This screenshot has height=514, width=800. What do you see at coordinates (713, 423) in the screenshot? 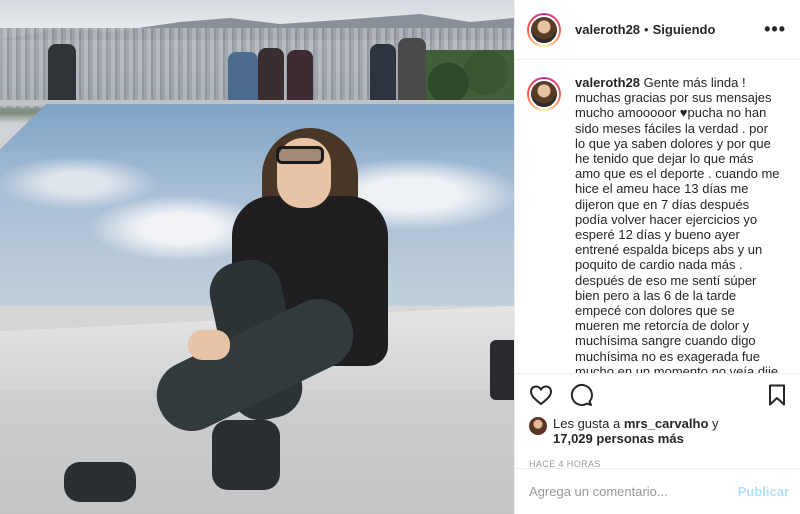
I see `likes-connector: y` at bounding box center [713, 423].